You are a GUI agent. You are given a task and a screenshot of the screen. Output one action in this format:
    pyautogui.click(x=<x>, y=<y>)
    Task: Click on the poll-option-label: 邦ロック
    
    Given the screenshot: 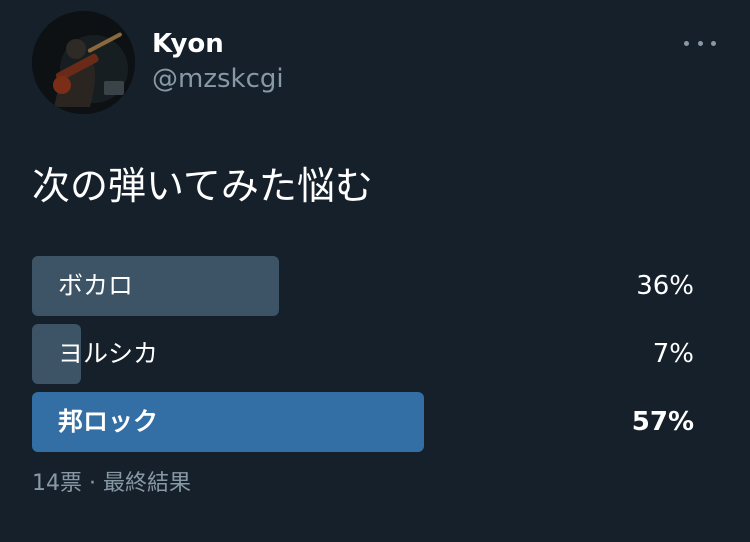 What is the action you would take?
    pyautogui.click(x=108, y=421)
    